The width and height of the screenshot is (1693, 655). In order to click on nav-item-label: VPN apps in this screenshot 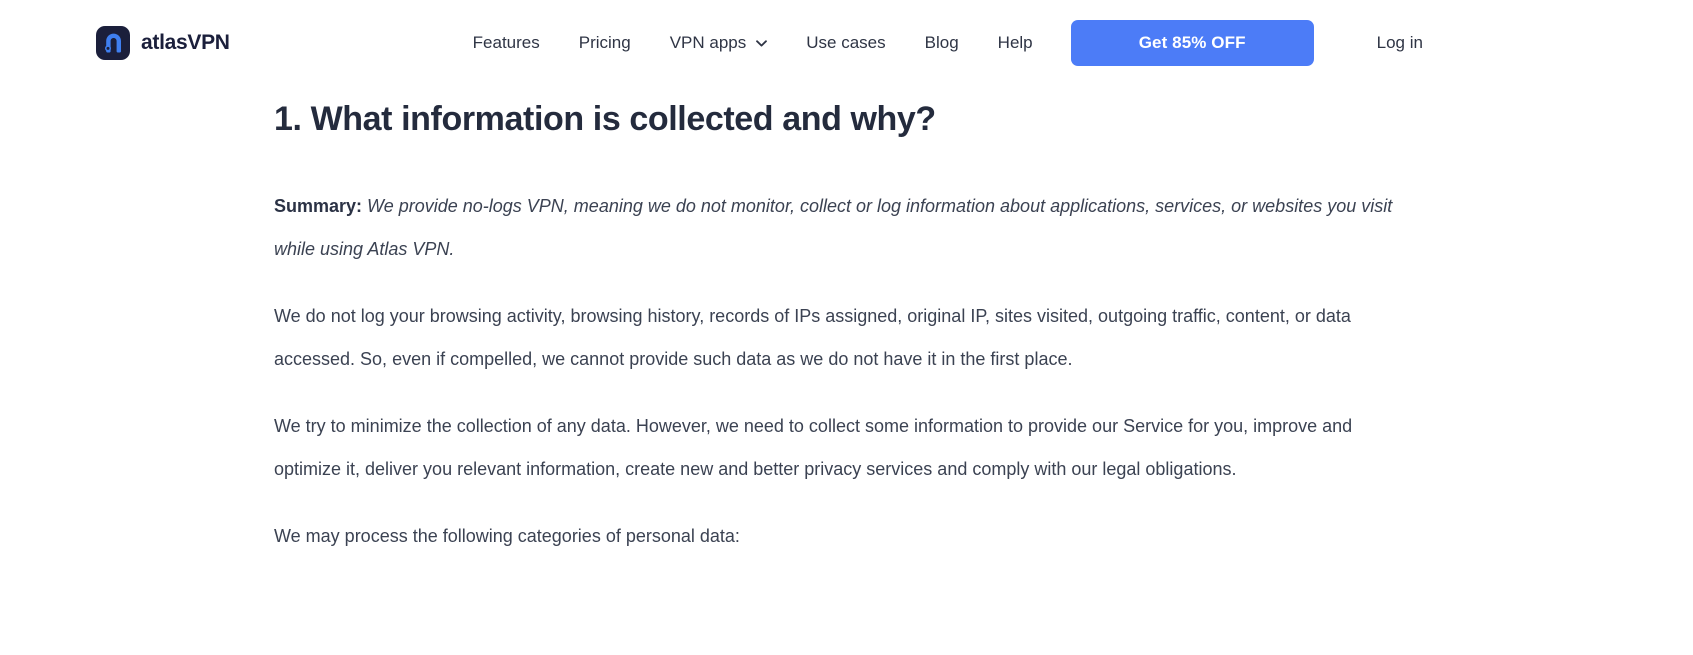, I will do `click(708, 42)`.